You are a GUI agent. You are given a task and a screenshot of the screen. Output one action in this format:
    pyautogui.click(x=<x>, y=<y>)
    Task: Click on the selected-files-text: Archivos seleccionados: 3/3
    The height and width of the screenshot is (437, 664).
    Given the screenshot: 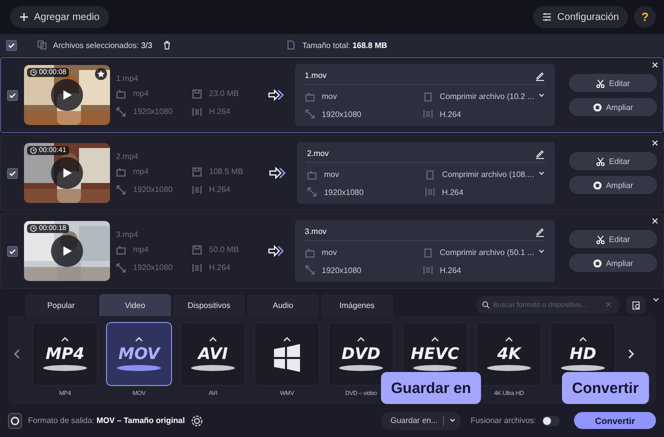 What is the action you would take?
    pyautogui.click(x=102, y=45)
    